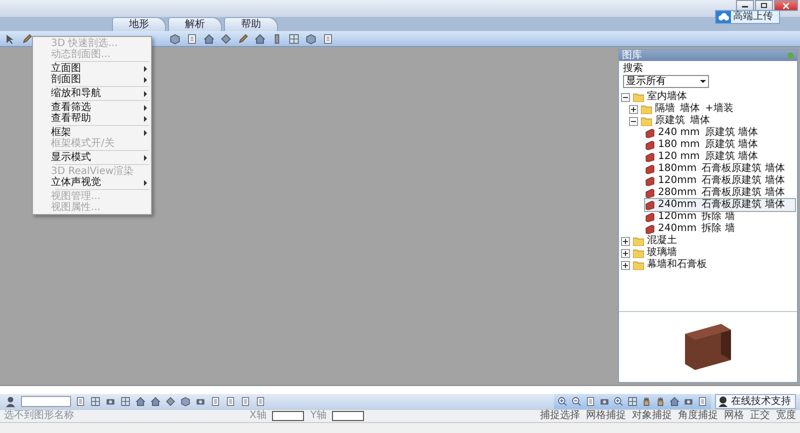 This screenshot has height=433, width=800. I want to click on diamond-icon, so click(170, 401).